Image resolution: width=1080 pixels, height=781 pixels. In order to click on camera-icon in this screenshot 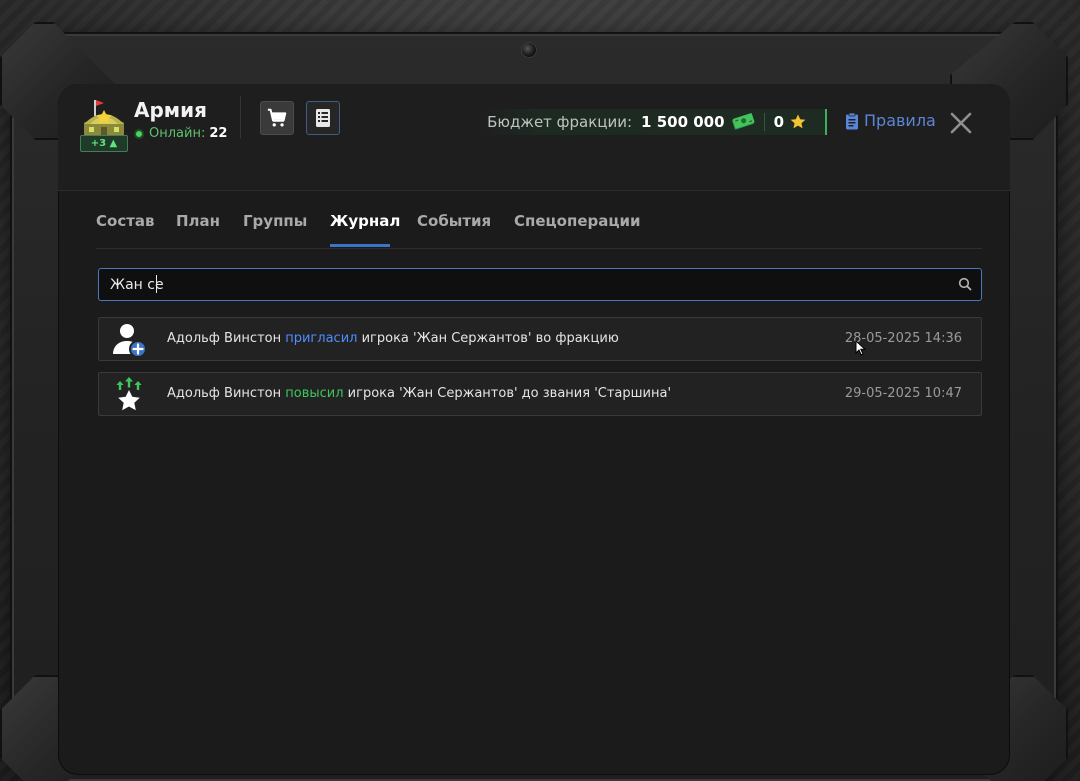, I will do `click(529, 50)`.